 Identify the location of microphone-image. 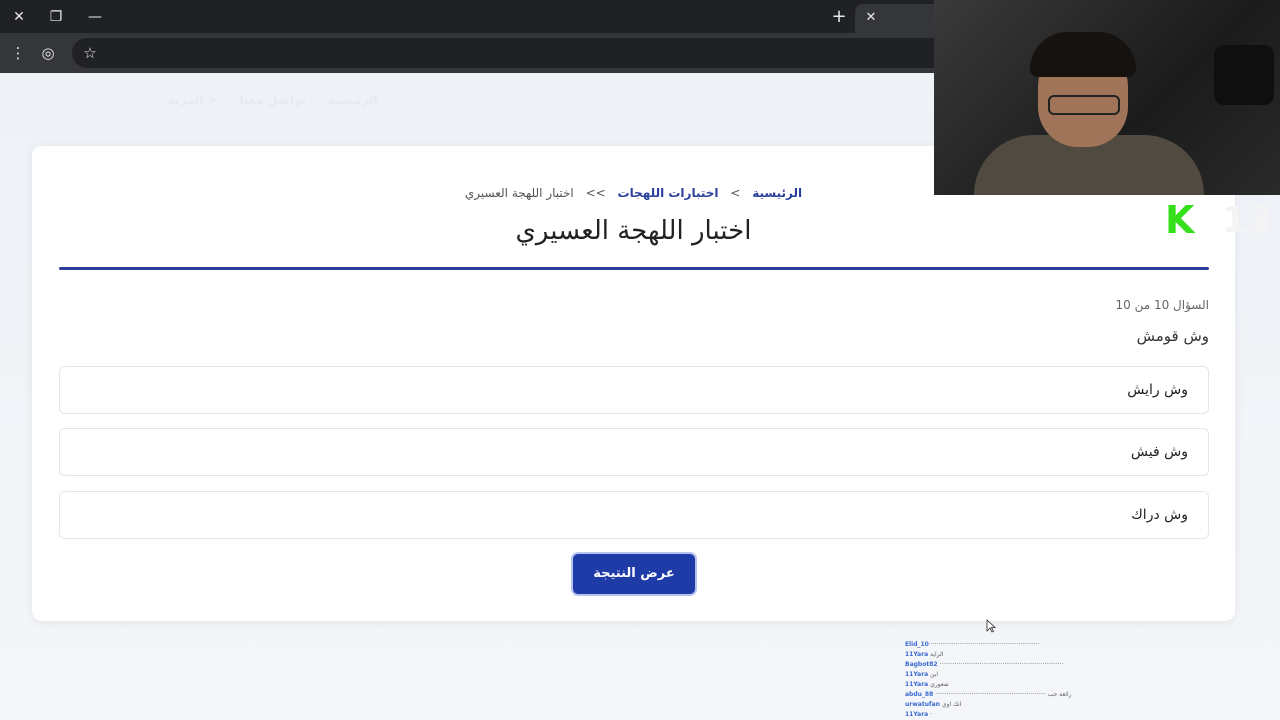
(1244, 75).